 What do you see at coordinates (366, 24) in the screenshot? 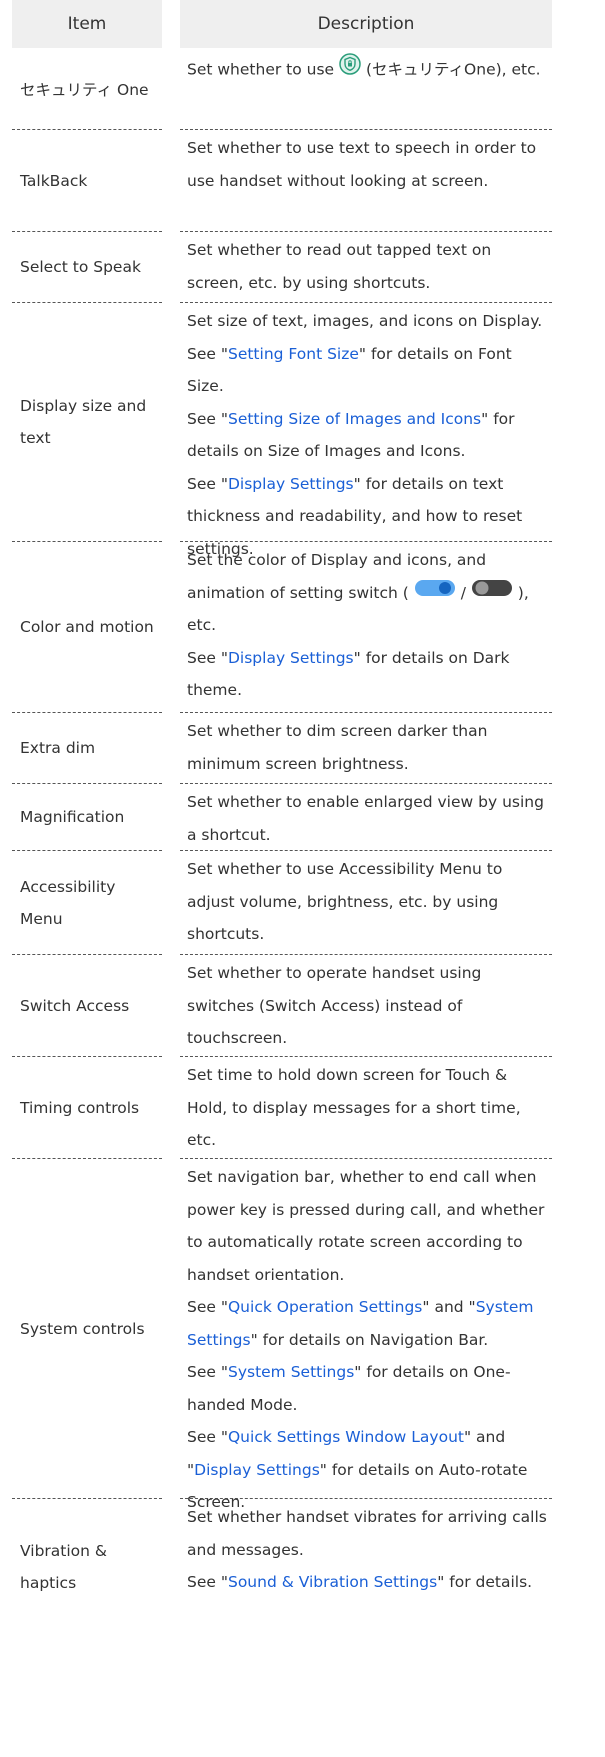
I see `header-description: Description` at bounding box center [366, 24].